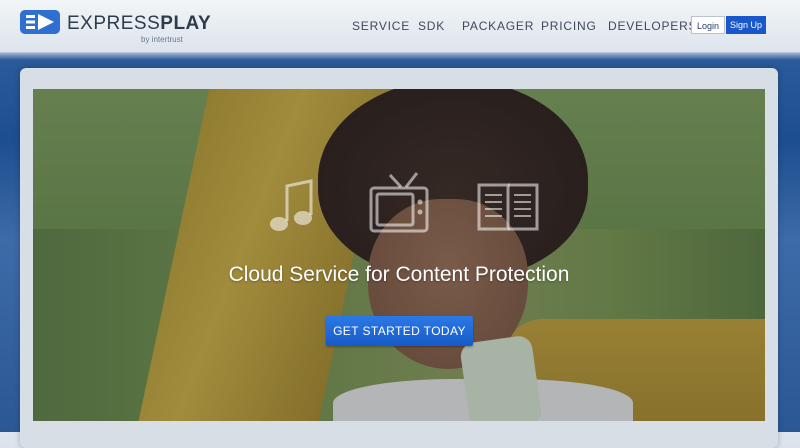 The width and height of the screenshot is (800, 448). What do you see at coordinates (431, 26) in the screenshot?
I see `nav-item-sdk: SDK` at bounding box center [431, 26].